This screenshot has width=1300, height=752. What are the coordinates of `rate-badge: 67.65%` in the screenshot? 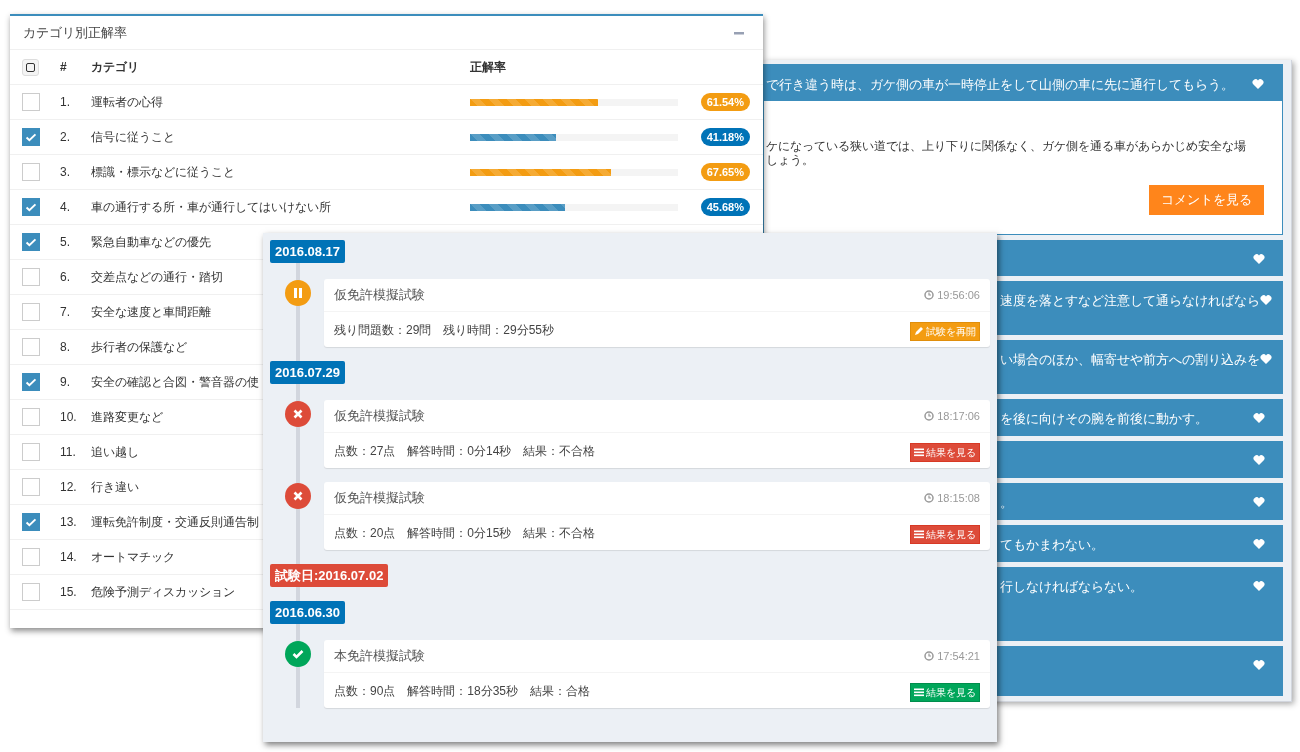 It's located at (725, 172).